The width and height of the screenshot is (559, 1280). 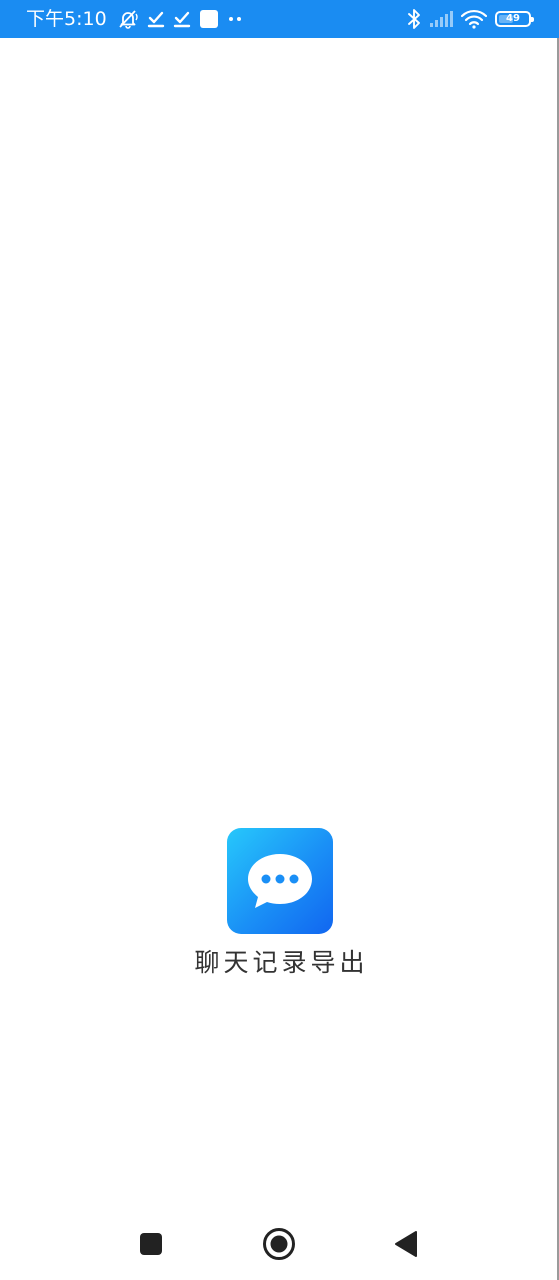 I want to click on recents-square-icon, so click(x=151, y=1244).